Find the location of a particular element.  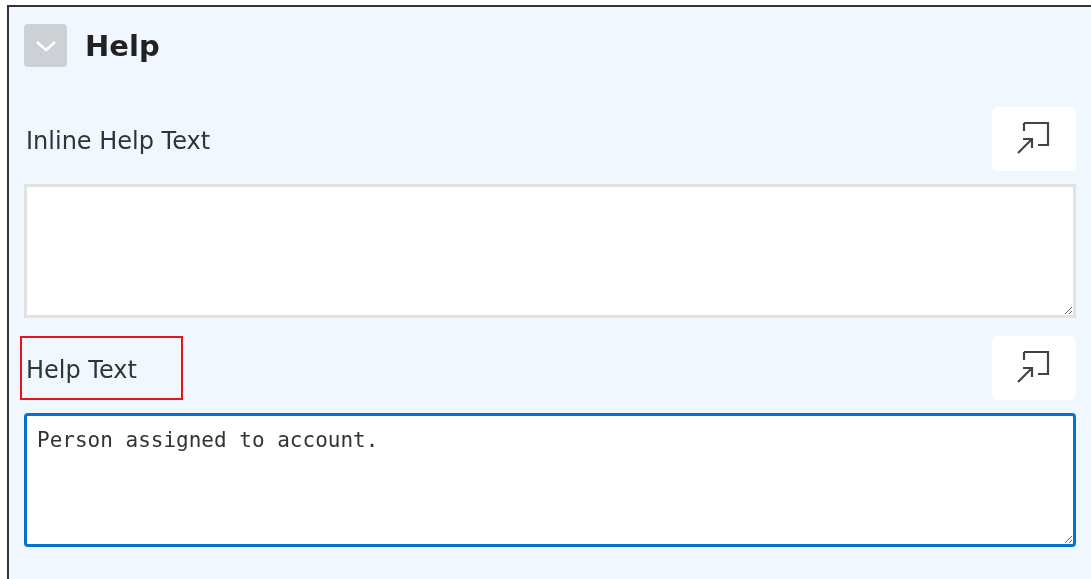

collapse-toggle is located at coordinates (45, 45).